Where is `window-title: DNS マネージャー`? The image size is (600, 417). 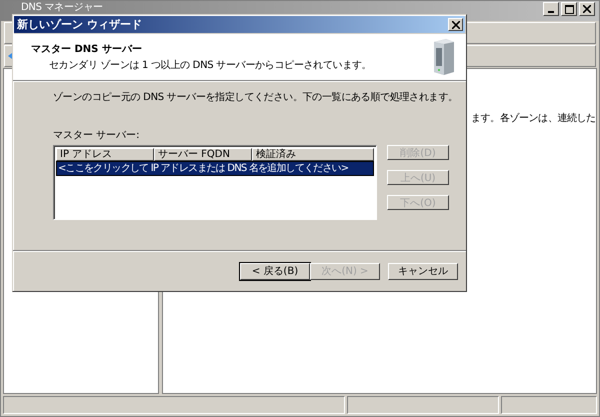 window-title: DNS マネージャー is located at coordinates (62, 7).